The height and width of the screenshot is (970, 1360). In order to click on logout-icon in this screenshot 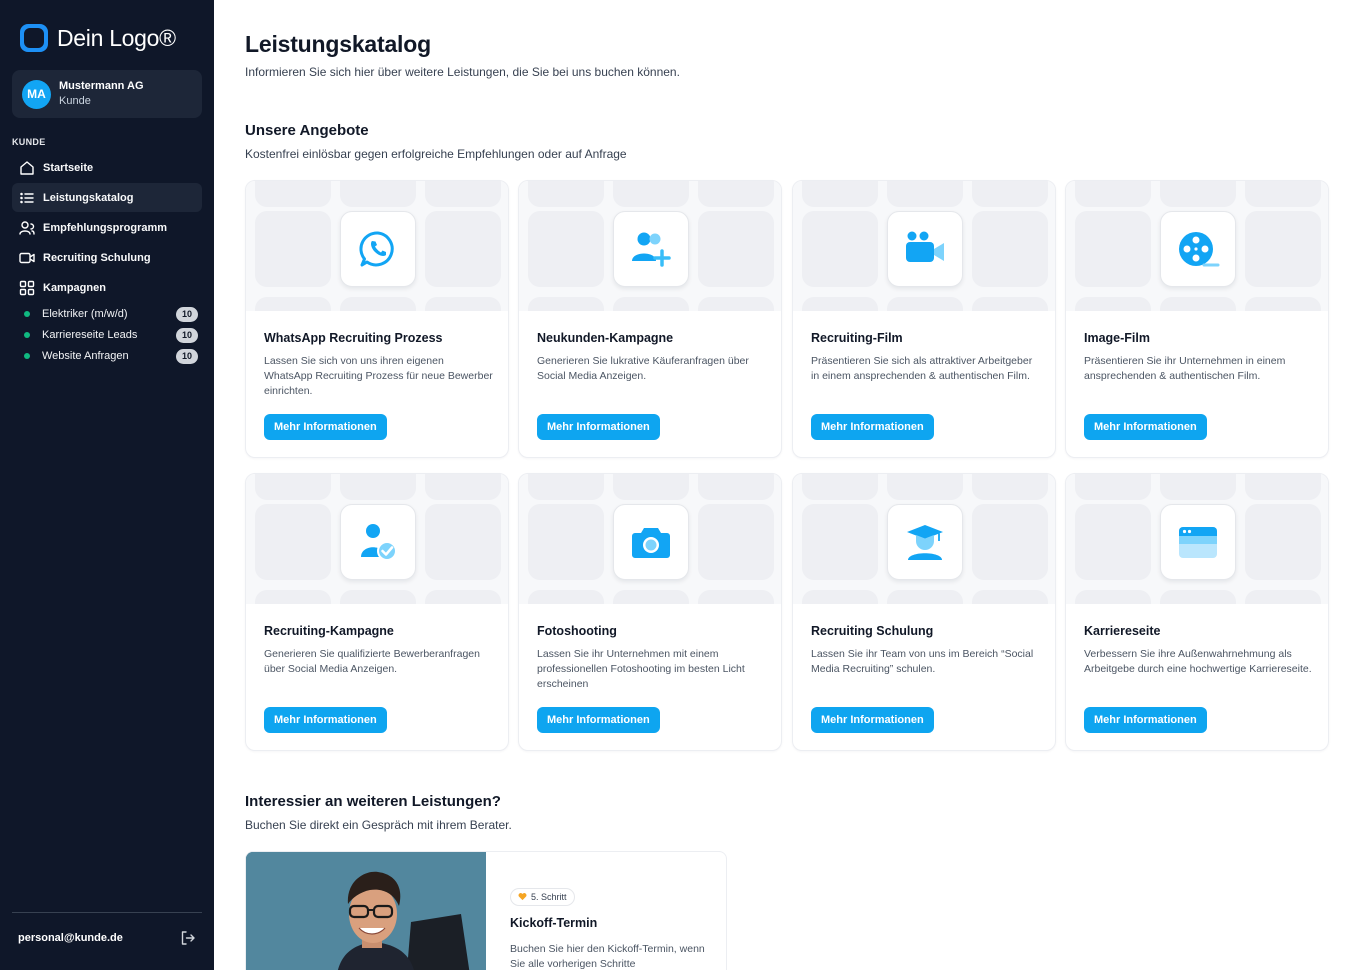, I will do `click(188, 938)`.